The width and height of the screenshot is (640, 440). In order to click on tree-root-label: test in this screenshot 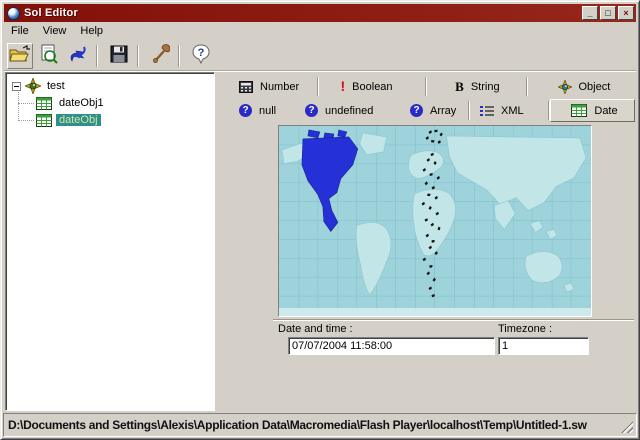, I will do `click(56, 86)`.